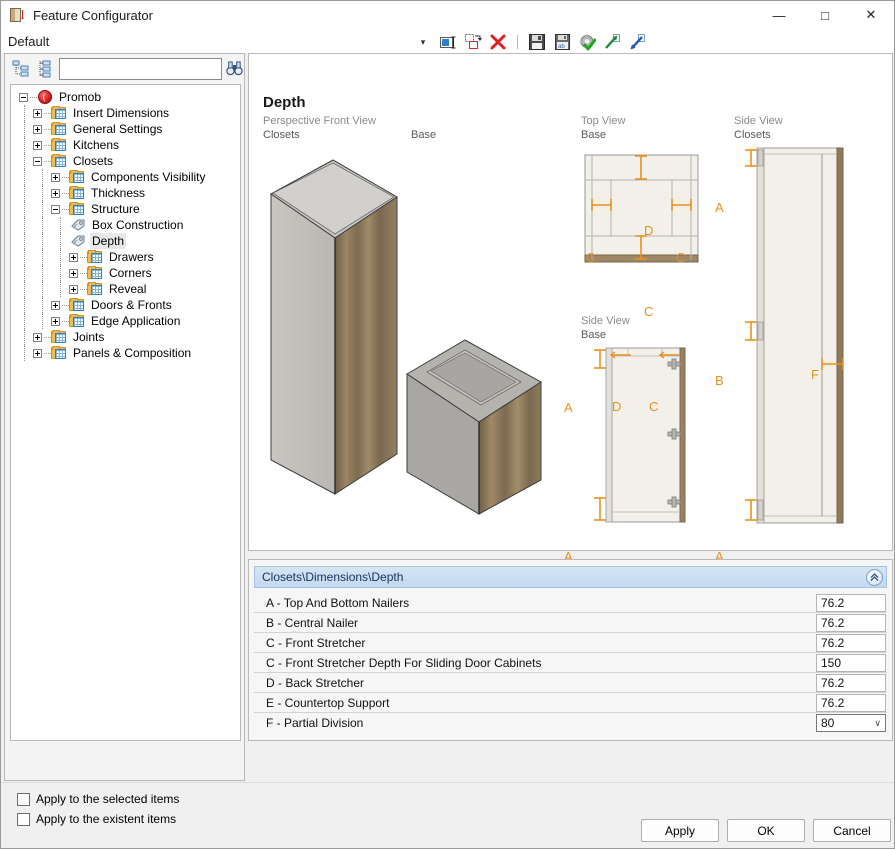 The image size is (895, 849). What do you see at coordinates (570, 623) in the screenshot?
I see `table-row: B - Central Nailer 76.2` at bounding box center [570, 623].